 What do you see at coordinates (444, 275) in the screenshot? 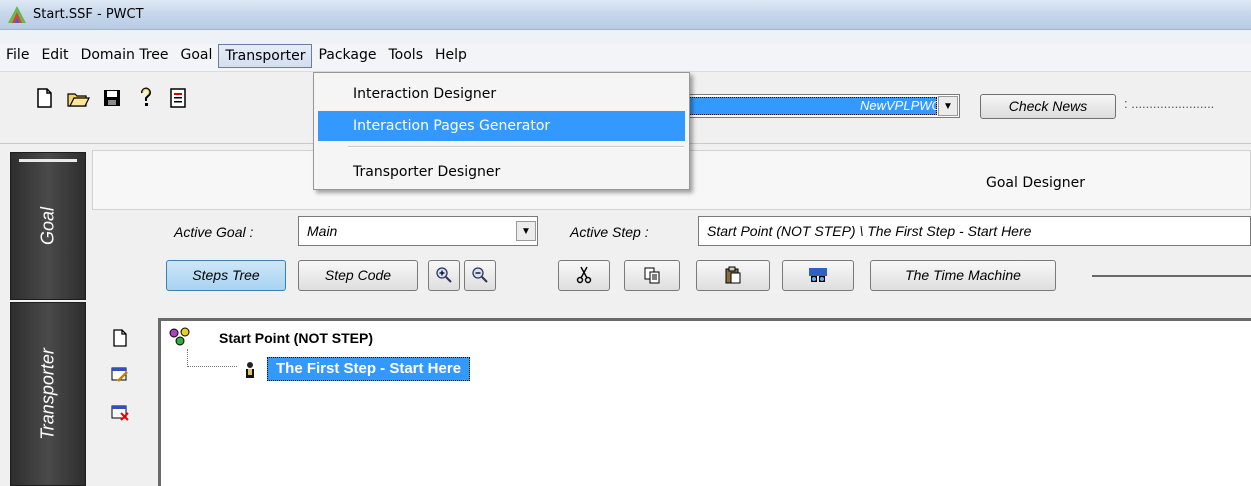
I see `zoom-in-icon` at bounding box center [444, 275].